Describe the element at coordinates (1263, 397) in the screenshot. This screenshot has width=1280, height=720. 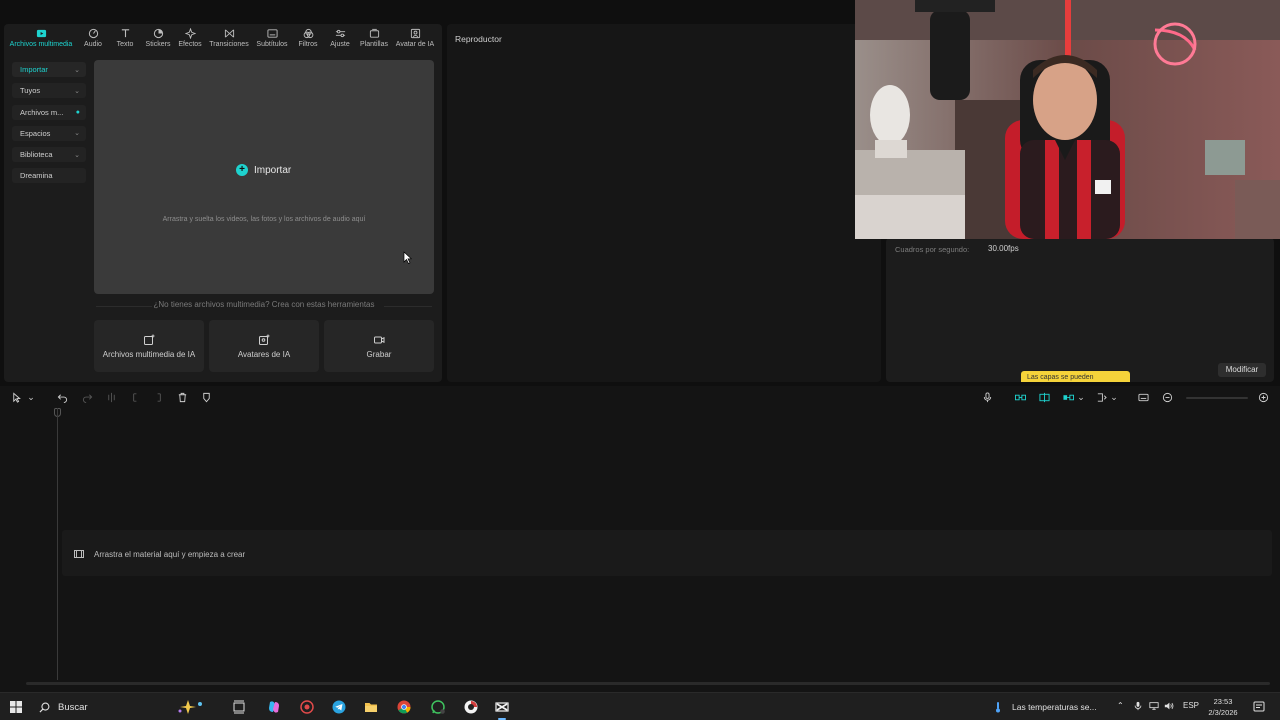
I see `zoom-in-icon` at that location.